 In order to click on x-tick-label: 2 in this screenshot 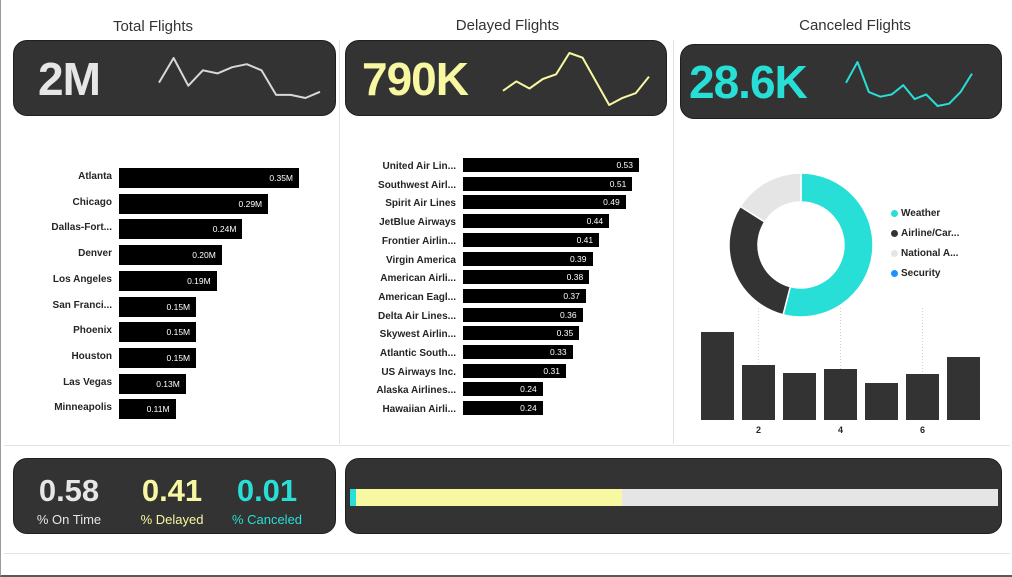, I will do `click(758, 430)`.